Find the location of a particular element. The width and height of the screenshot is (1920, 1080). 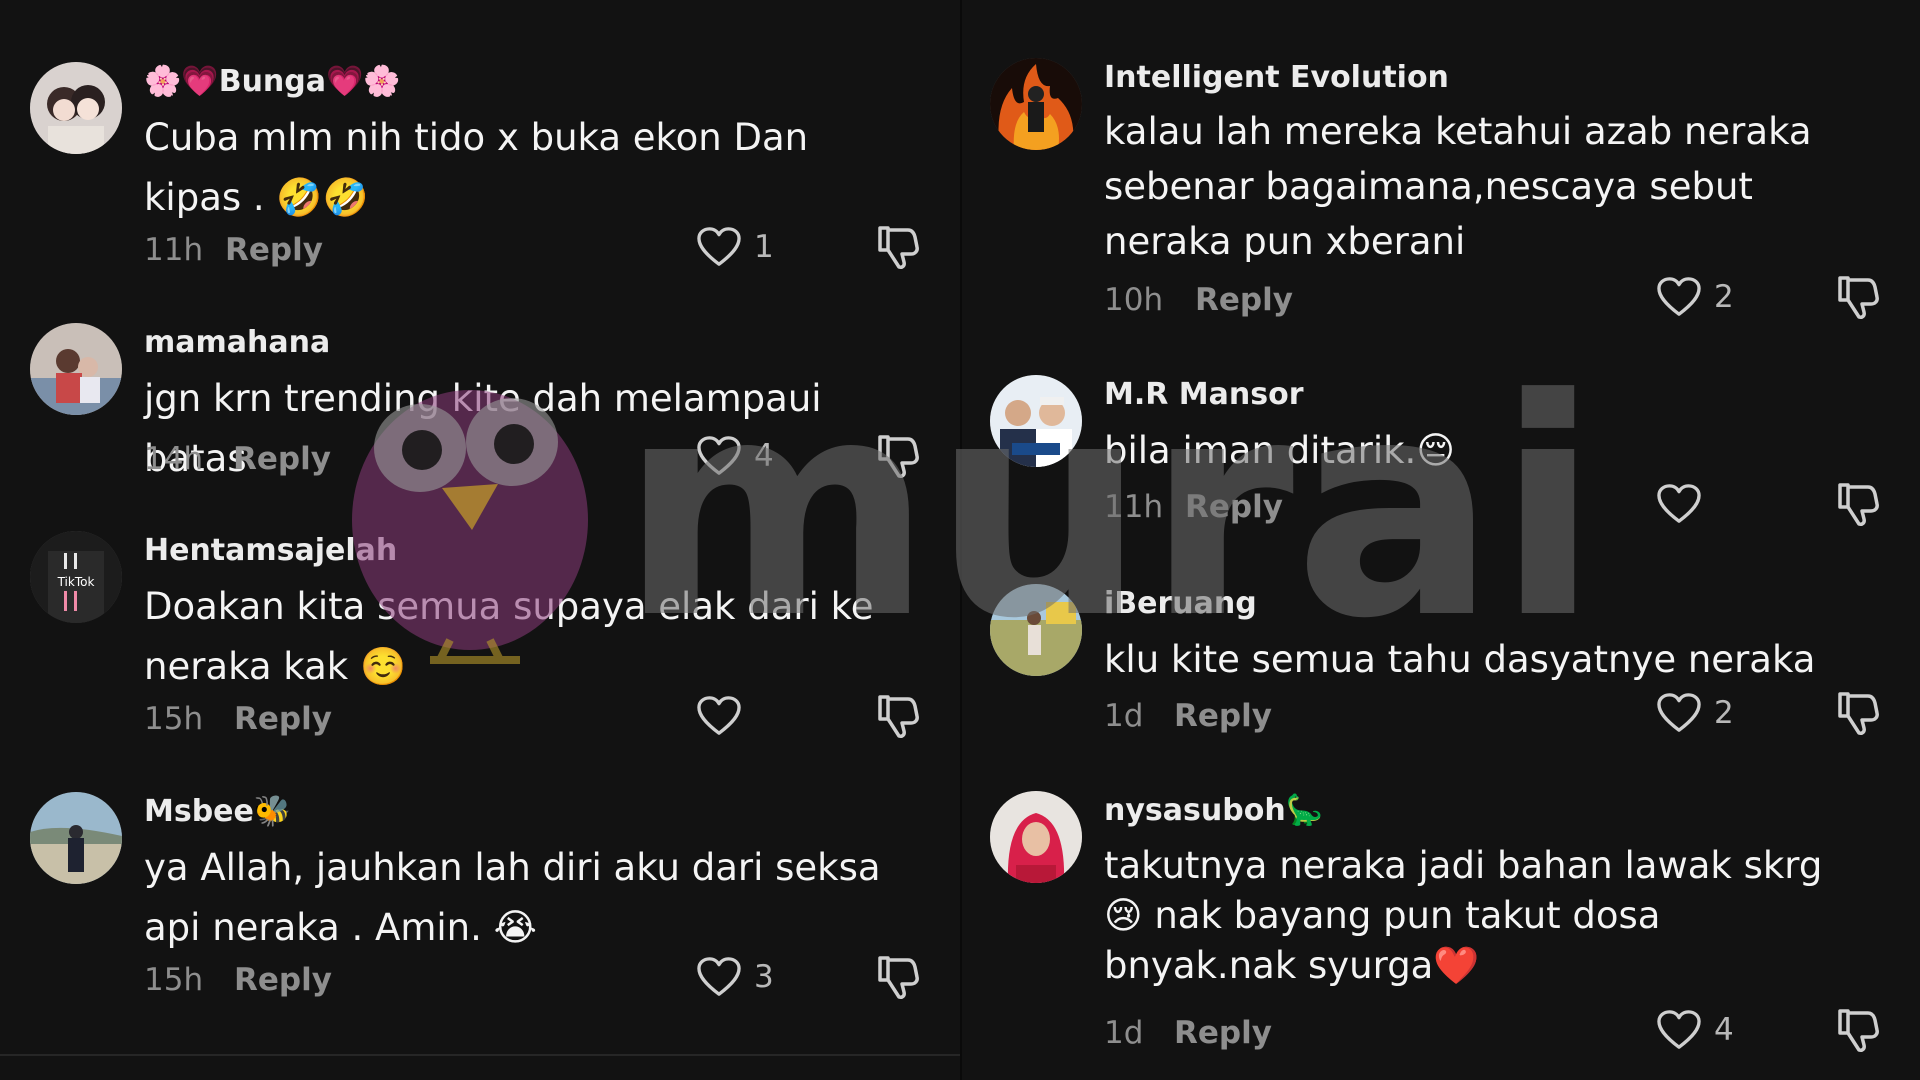

username: 🌸💗Bunga💗🌸 is located at coordinates (272, 82).